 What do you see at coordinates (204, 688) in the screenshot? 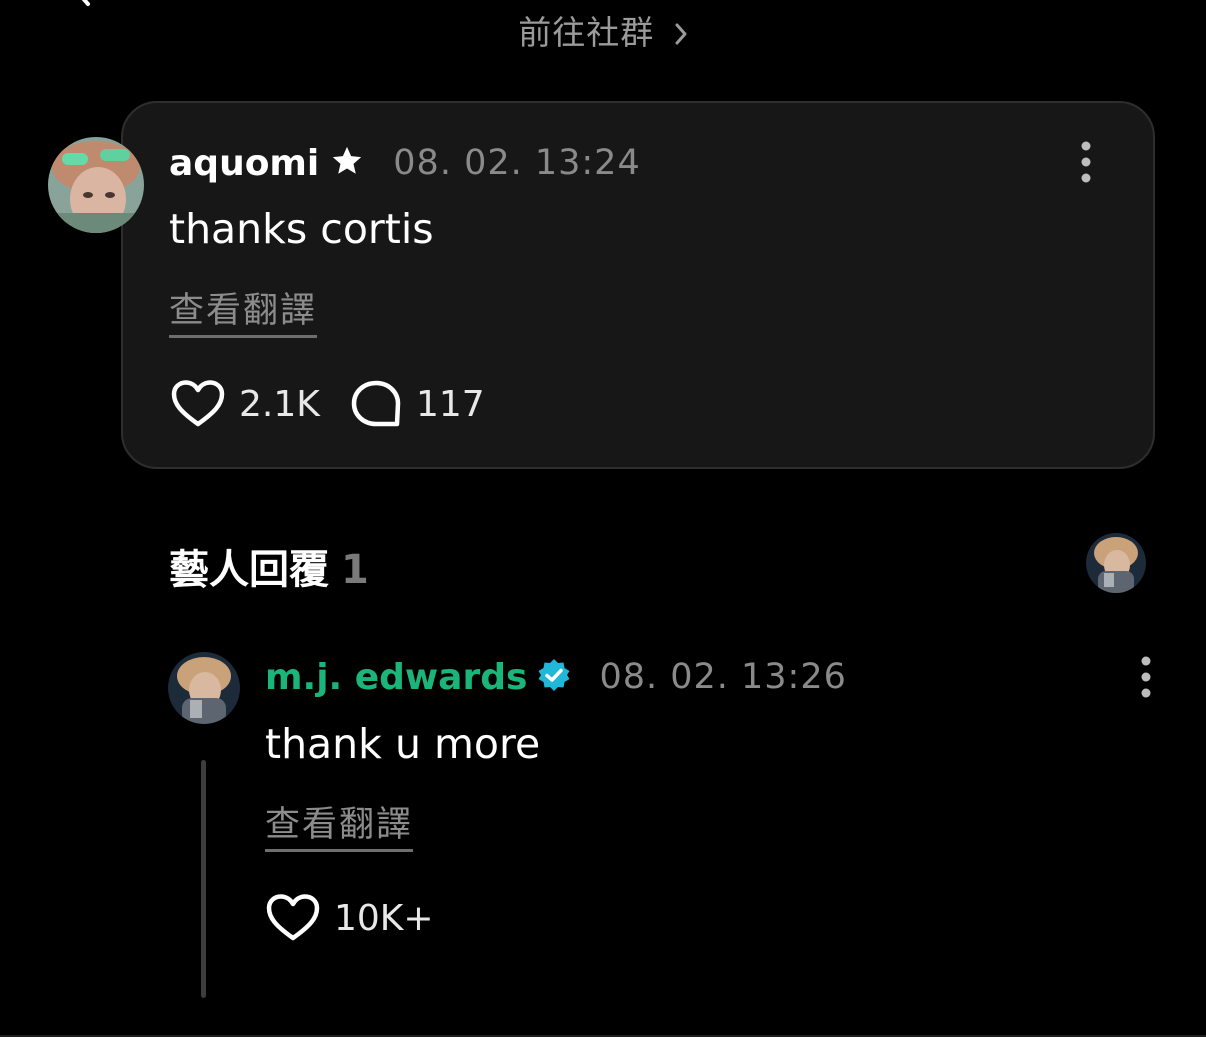
I see `reply-author-avatar` at bounding box center [204, 688].